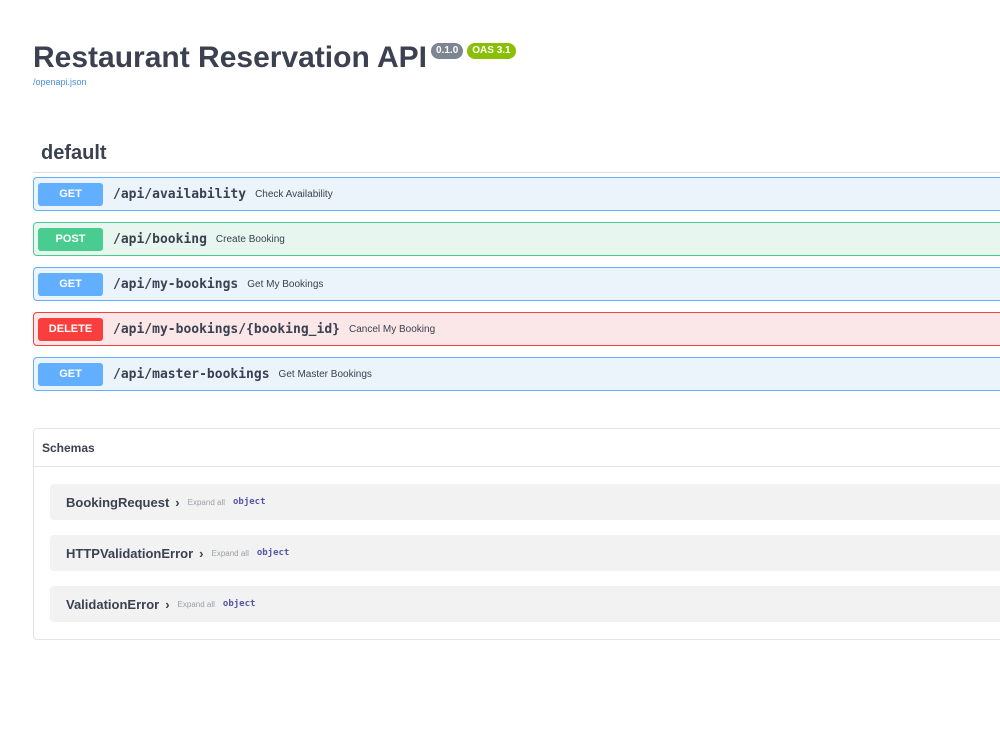  Describe the element at coordinates (516, 239) in the screenshot. I see `operation-post-booking: POST /api/booking Create Booking` at that location.